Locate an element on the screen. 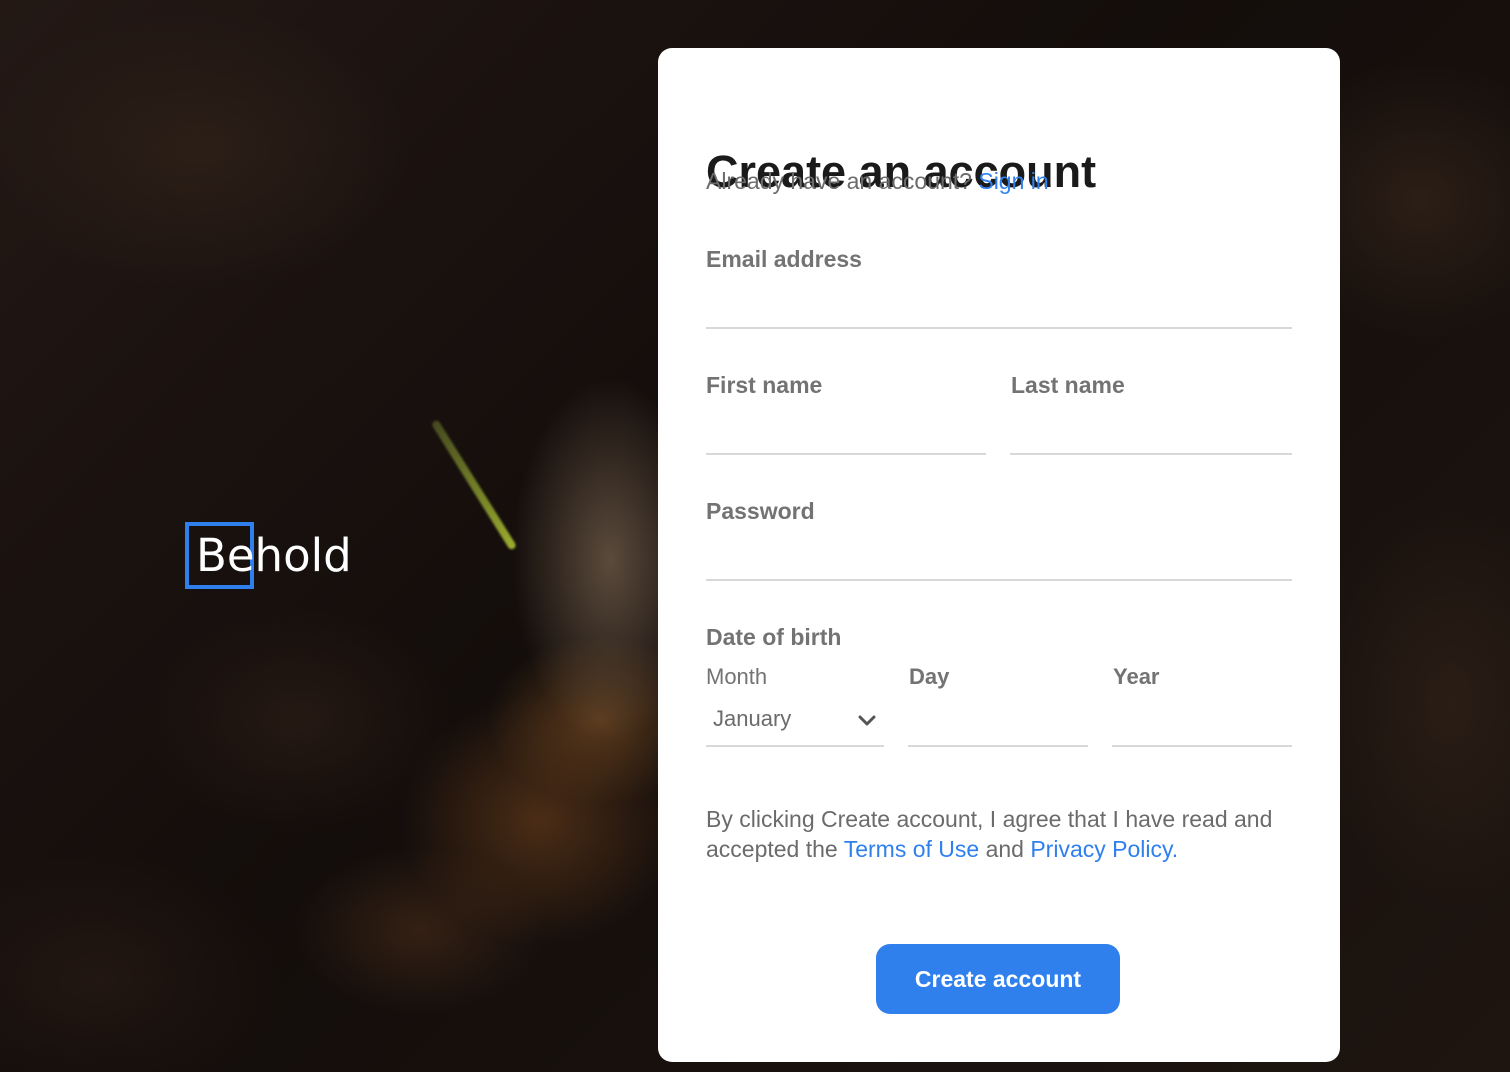 The image size is (1510, 1072). last-name-field is located at coordinates (1151, 432).